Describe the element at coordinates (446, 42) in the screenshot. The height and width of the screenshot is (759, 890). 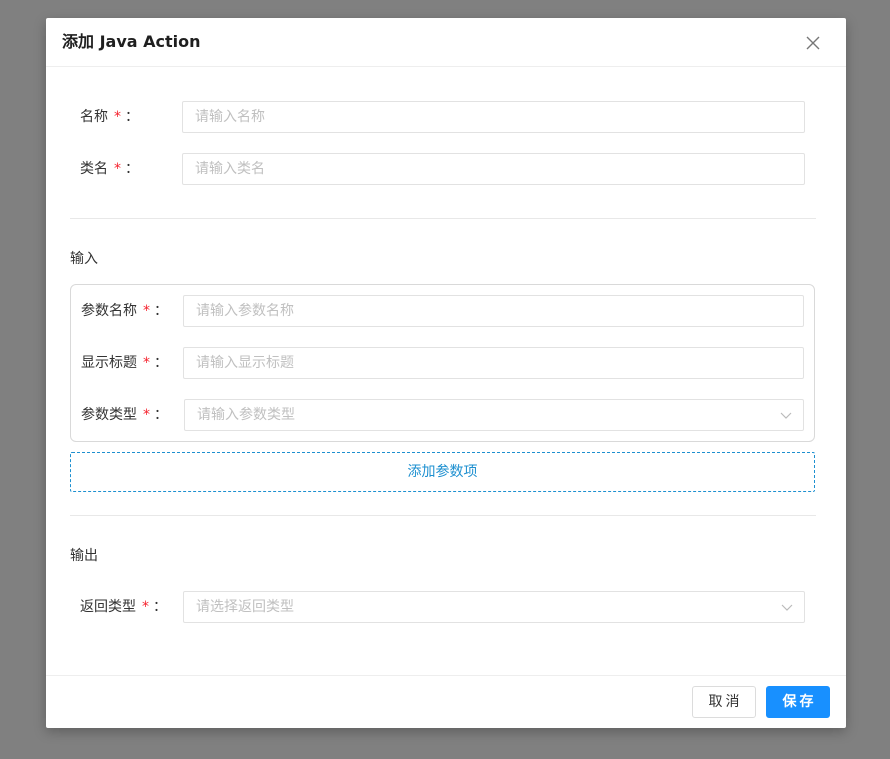
I see `dialog-header: 添加 Java Action` at that location.